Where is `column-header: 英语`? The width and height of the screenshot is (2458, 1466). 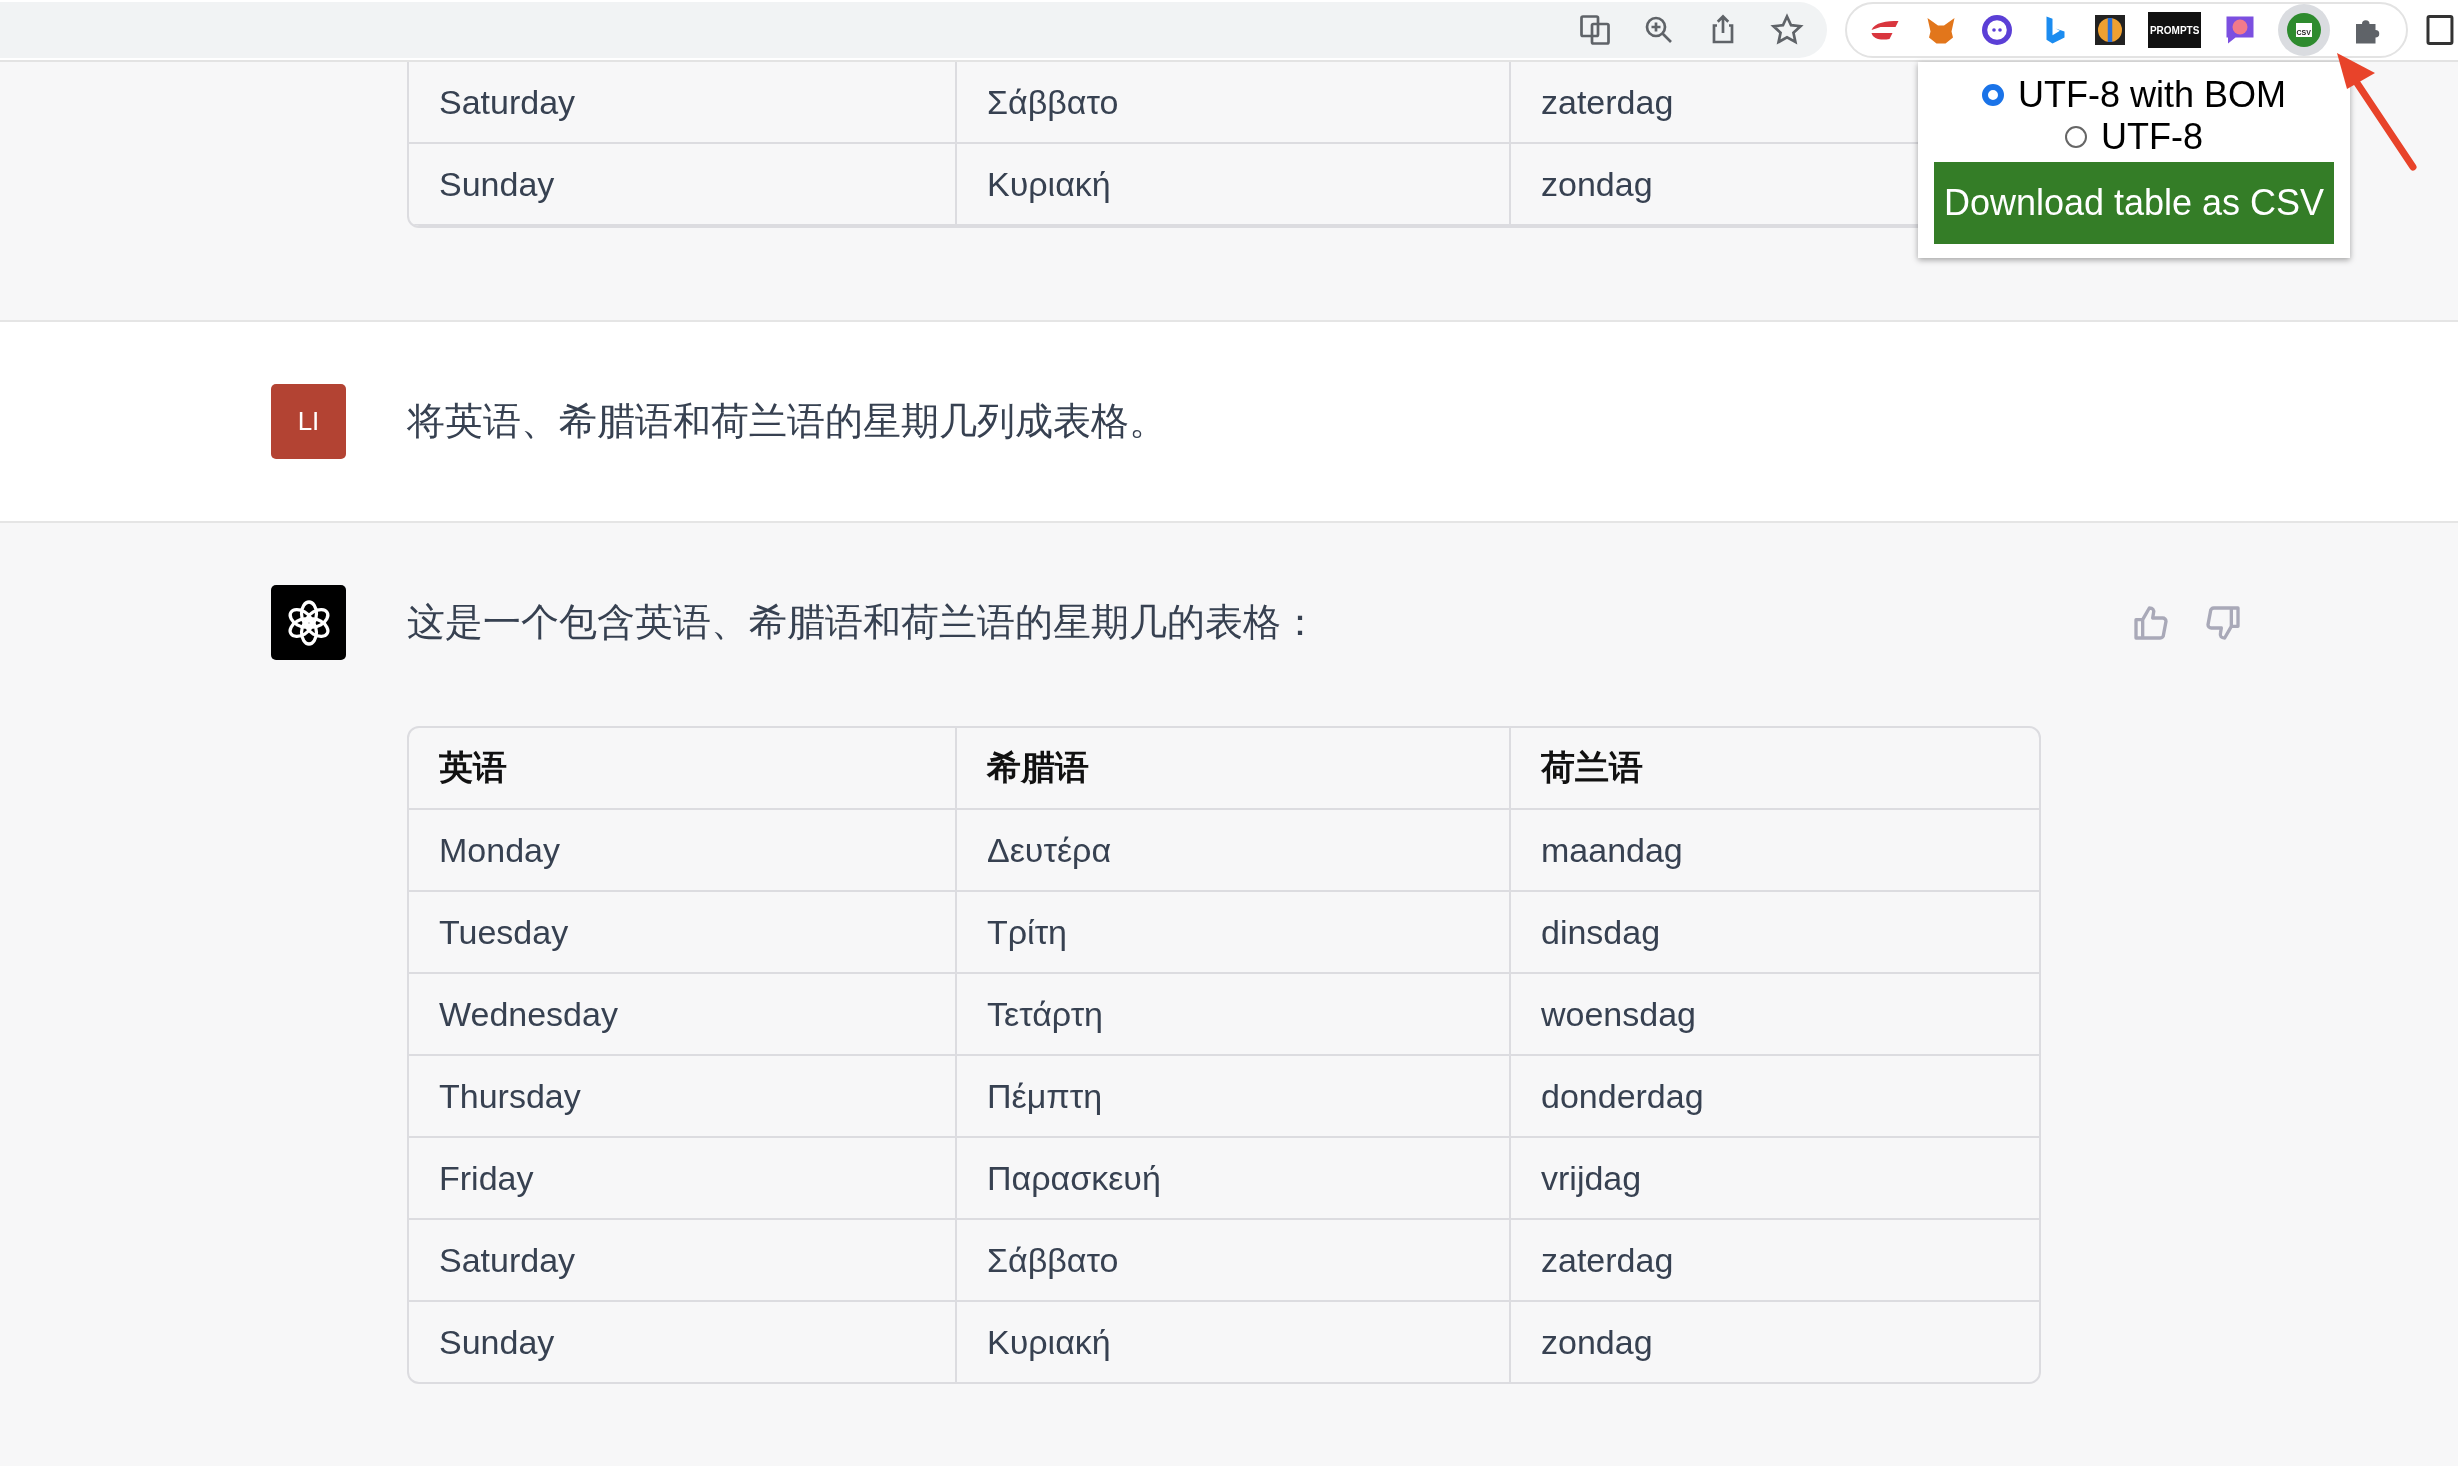 column-header: 英语 is located at coordinates (683, 769).